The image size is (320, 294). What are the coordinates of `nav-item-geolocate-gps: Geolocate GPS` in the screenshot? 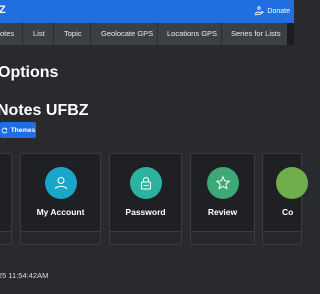 It's located at (127, 34).